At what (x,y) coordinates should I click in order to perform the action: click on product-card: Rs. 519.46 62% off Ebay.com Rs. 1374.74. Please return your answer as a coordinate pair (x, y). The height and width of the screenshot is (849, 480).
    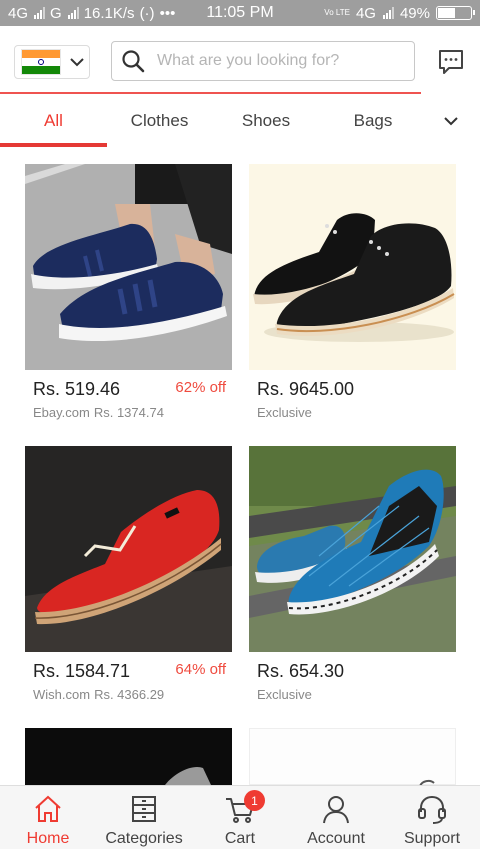
    Looking at the image, I should click on (128, 292).